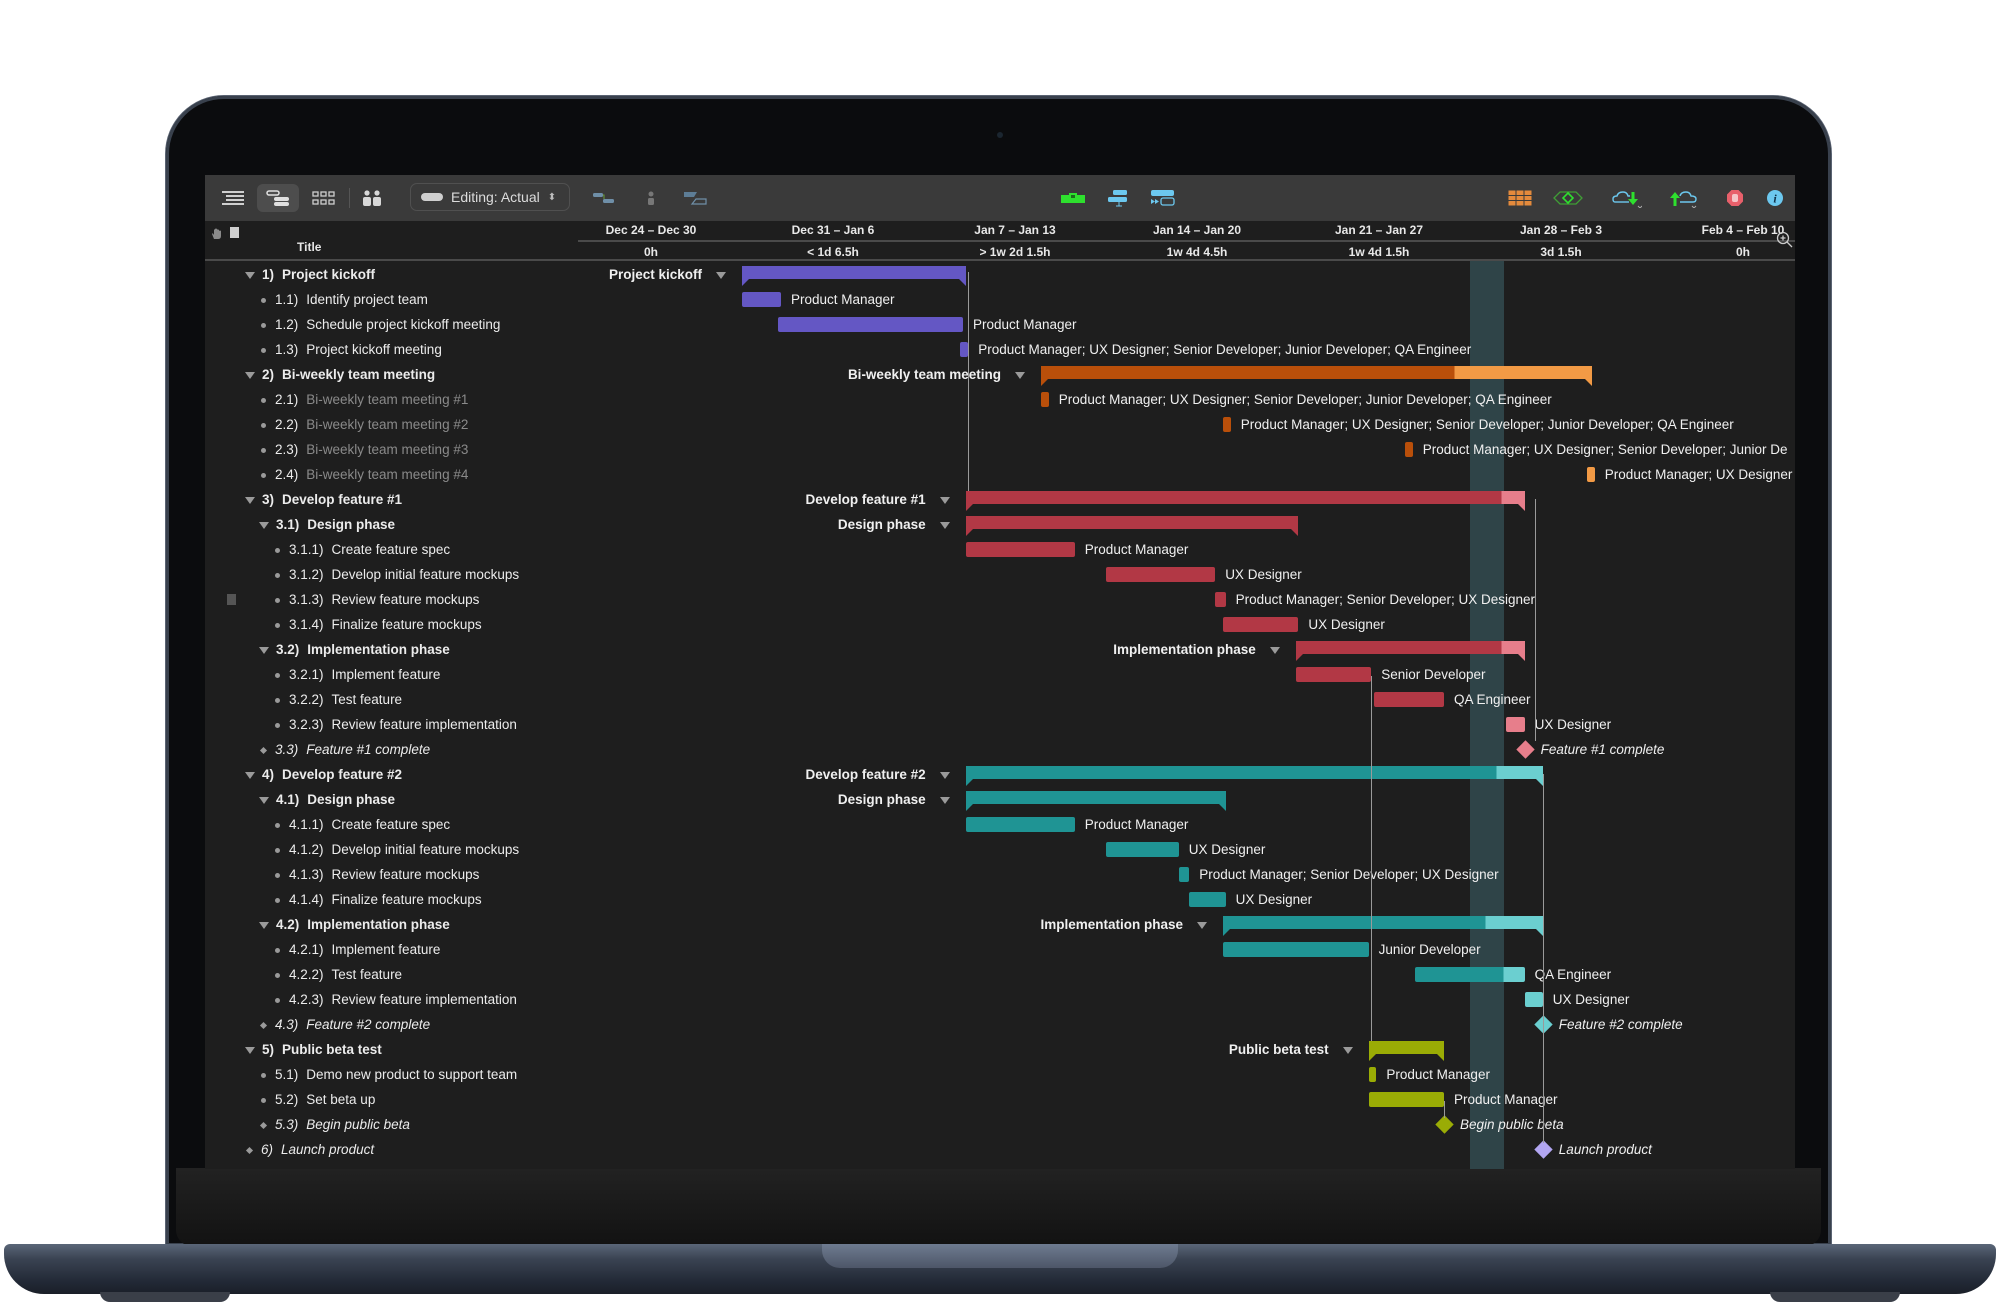 This screenshot has width=2000, height=1304. Describe the element at coordinates (377, 874) in the screenshot. I see `outline-row: 4.1.3) Review feature mockups` at that location.